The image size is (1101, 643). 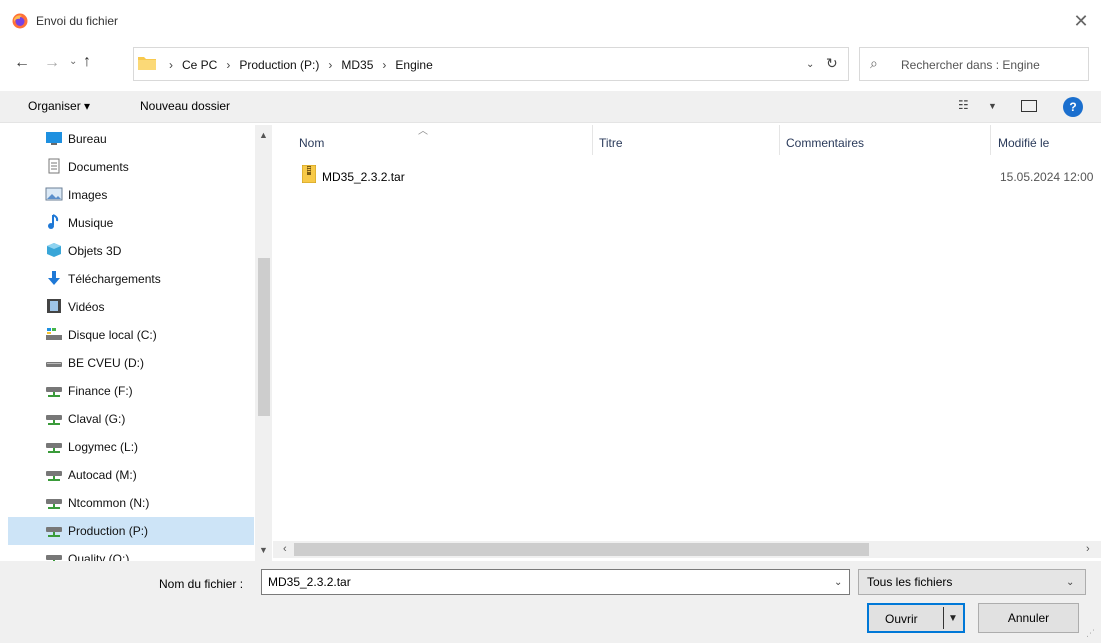 I want to click on refresh-icon: ↻, so click(x=832, y=63).